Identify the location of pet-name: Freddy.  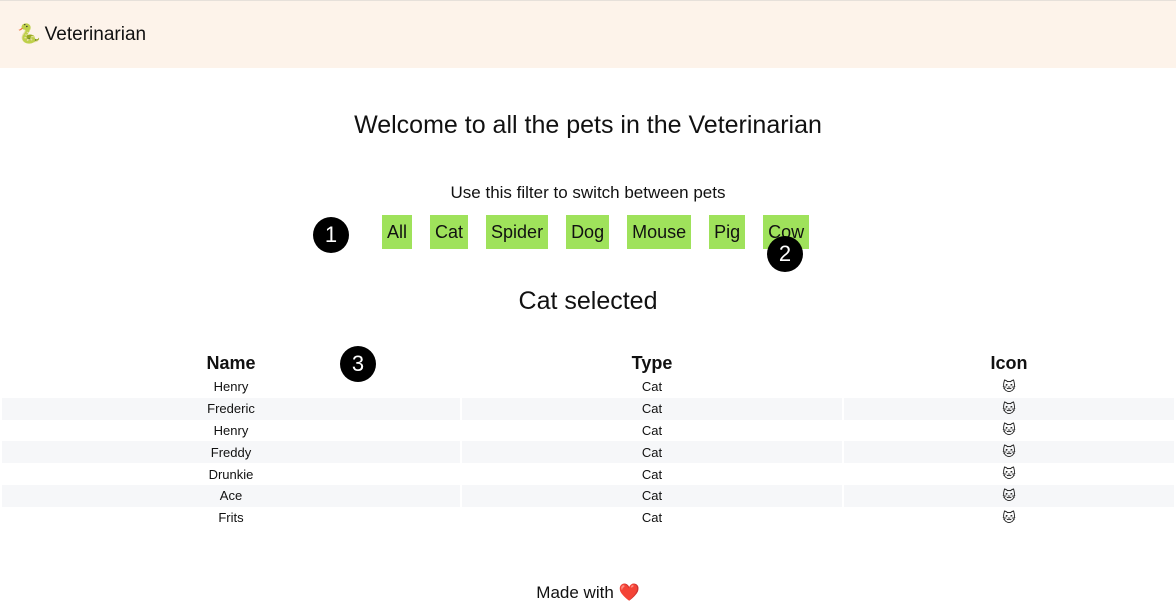
(231, 452).